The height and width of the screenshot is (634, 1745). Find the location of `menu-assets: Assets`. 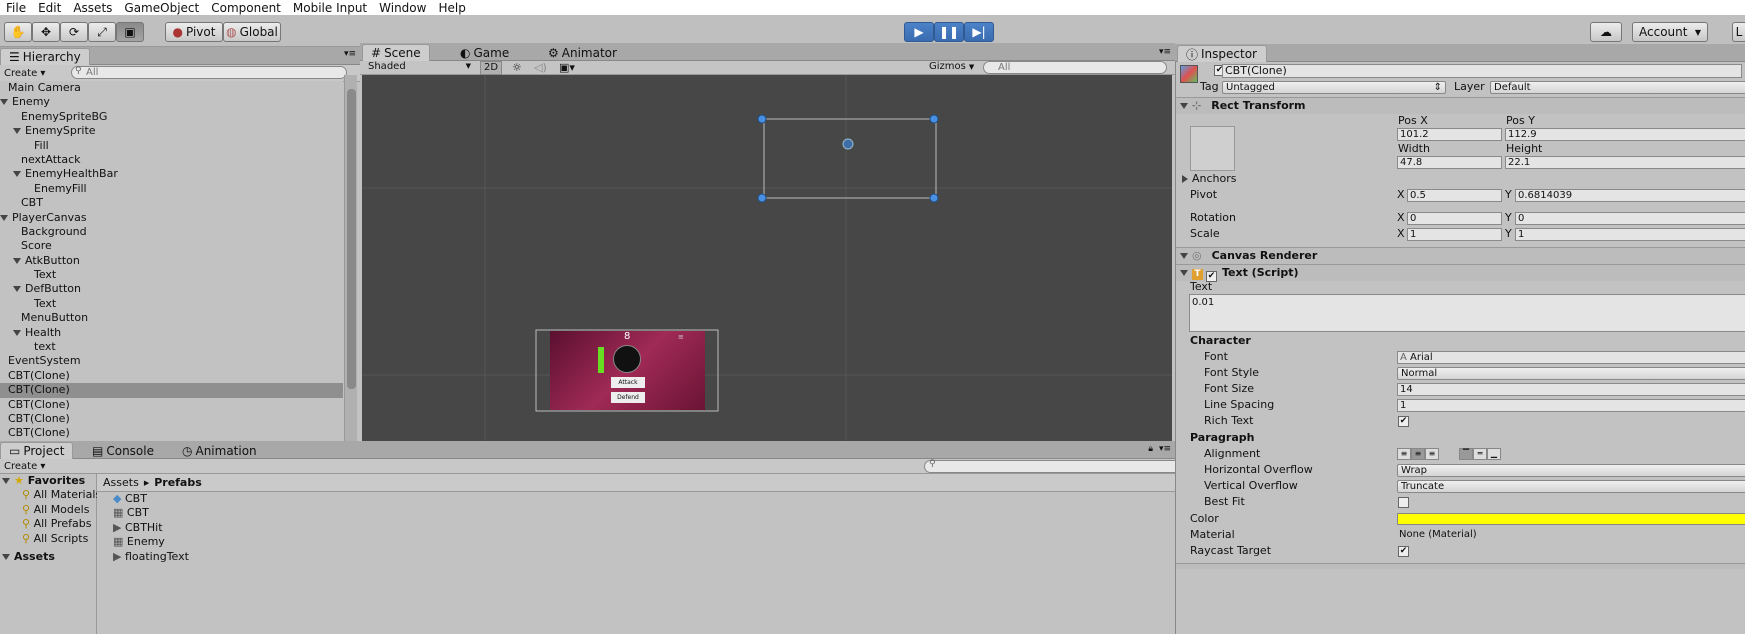

menu-assets: Assets is located at coordinates (92, 8).